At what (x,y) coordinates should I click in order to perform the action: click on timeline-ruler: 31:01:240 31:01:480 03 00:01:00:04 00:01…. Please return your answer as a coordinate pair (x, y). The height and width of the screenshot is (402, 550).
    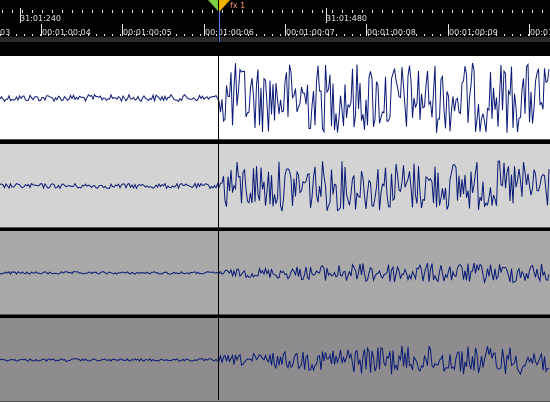
    Looking at the image, I should click on (275, 21).